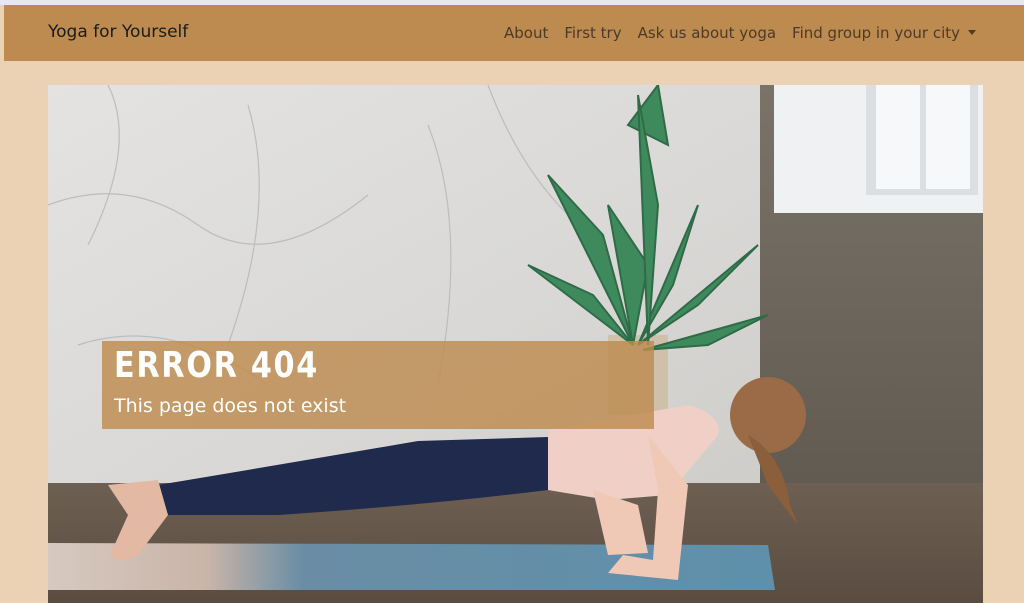 This screenshot has width=1024, height=603. Describe the element at coordinates (592, 33) in the screenshot. I see `nav-first-try: First try` at that location.